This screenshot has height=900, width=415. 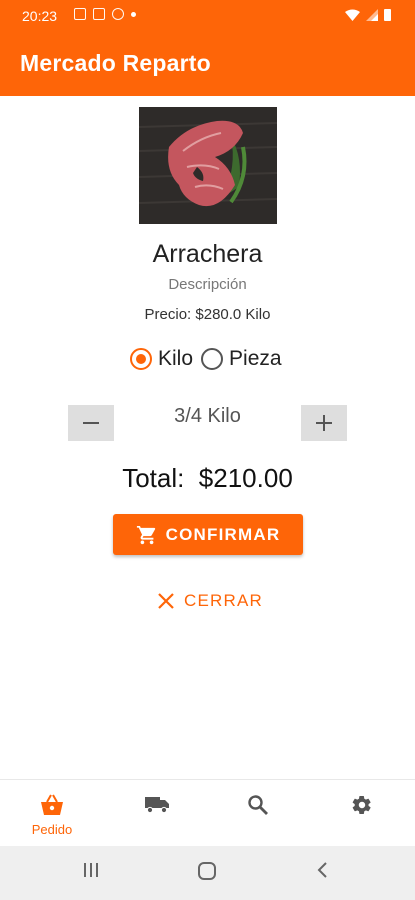 I want to click on gear-icon, so click(x=361, y=805).